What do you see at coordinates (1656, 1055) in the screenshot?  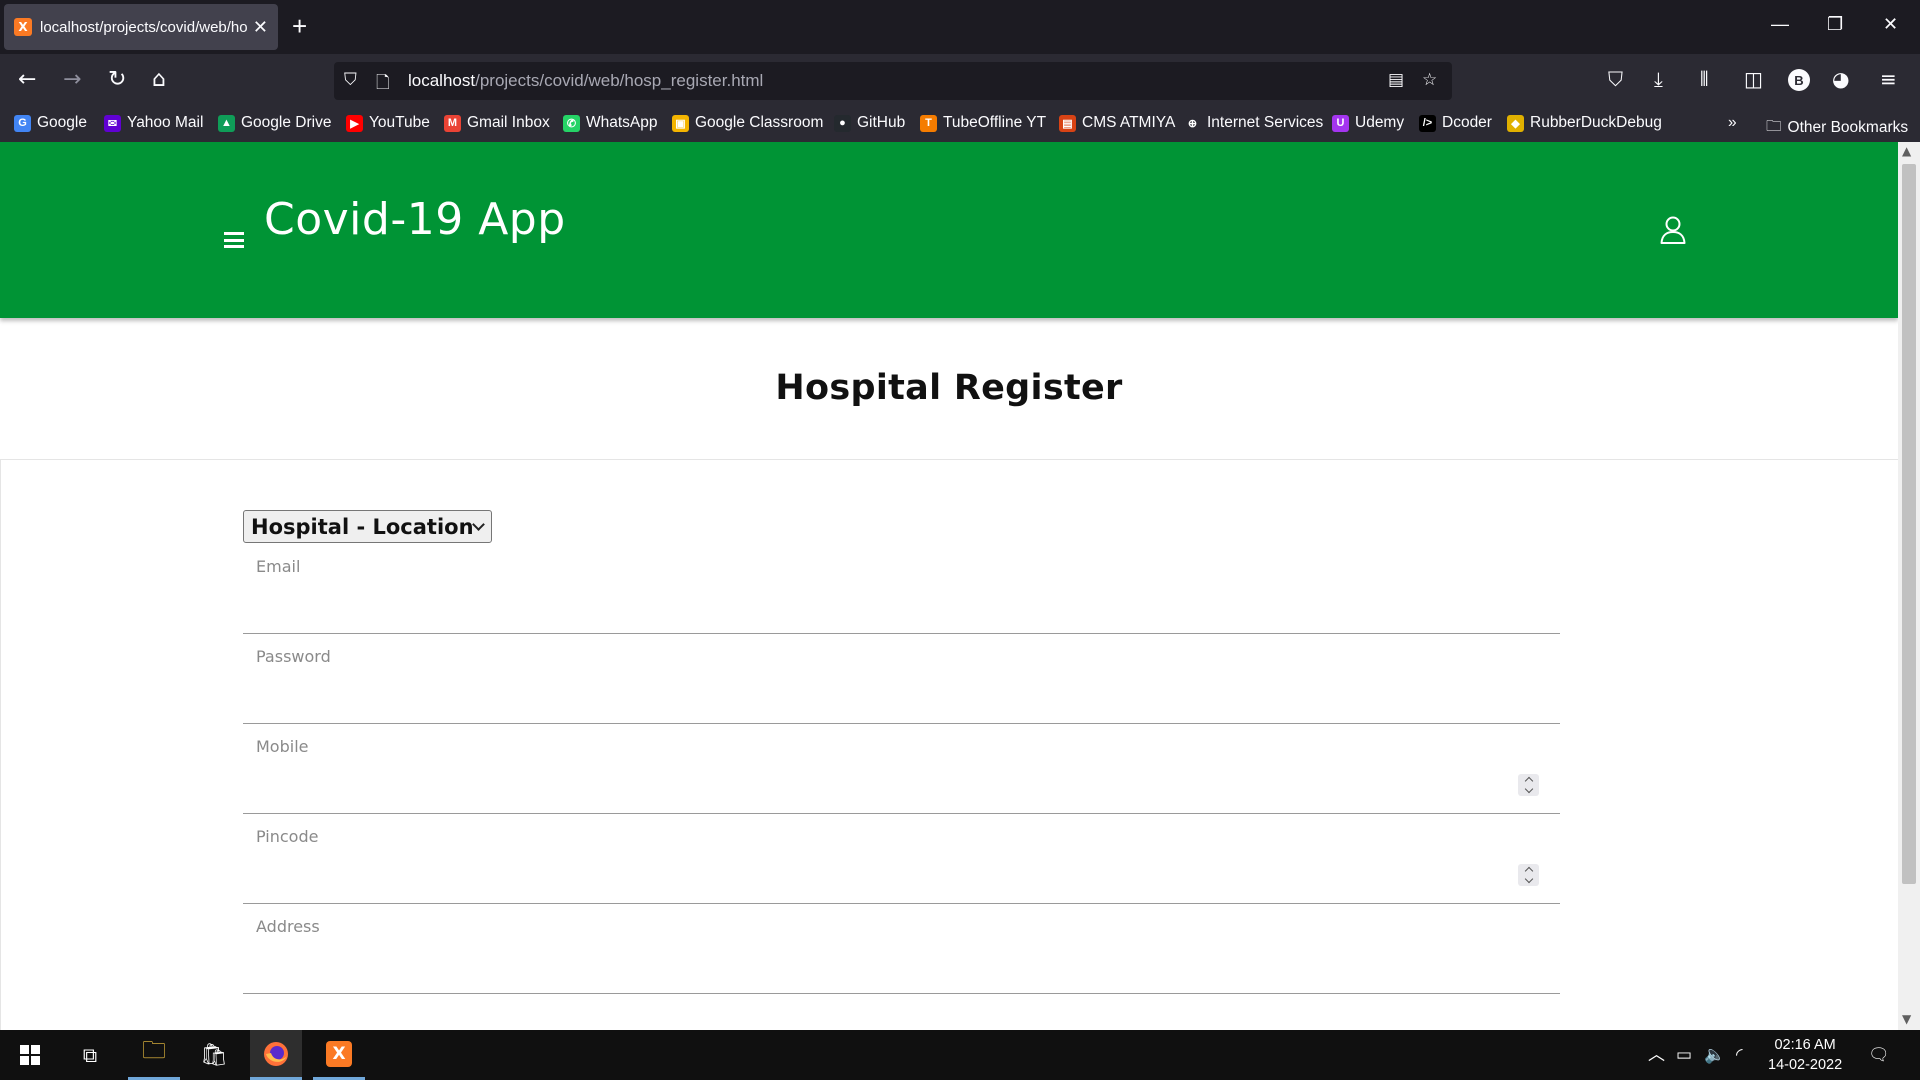 I see `chevron-up-icon: ︿` at bounding box center [1656, 1055].